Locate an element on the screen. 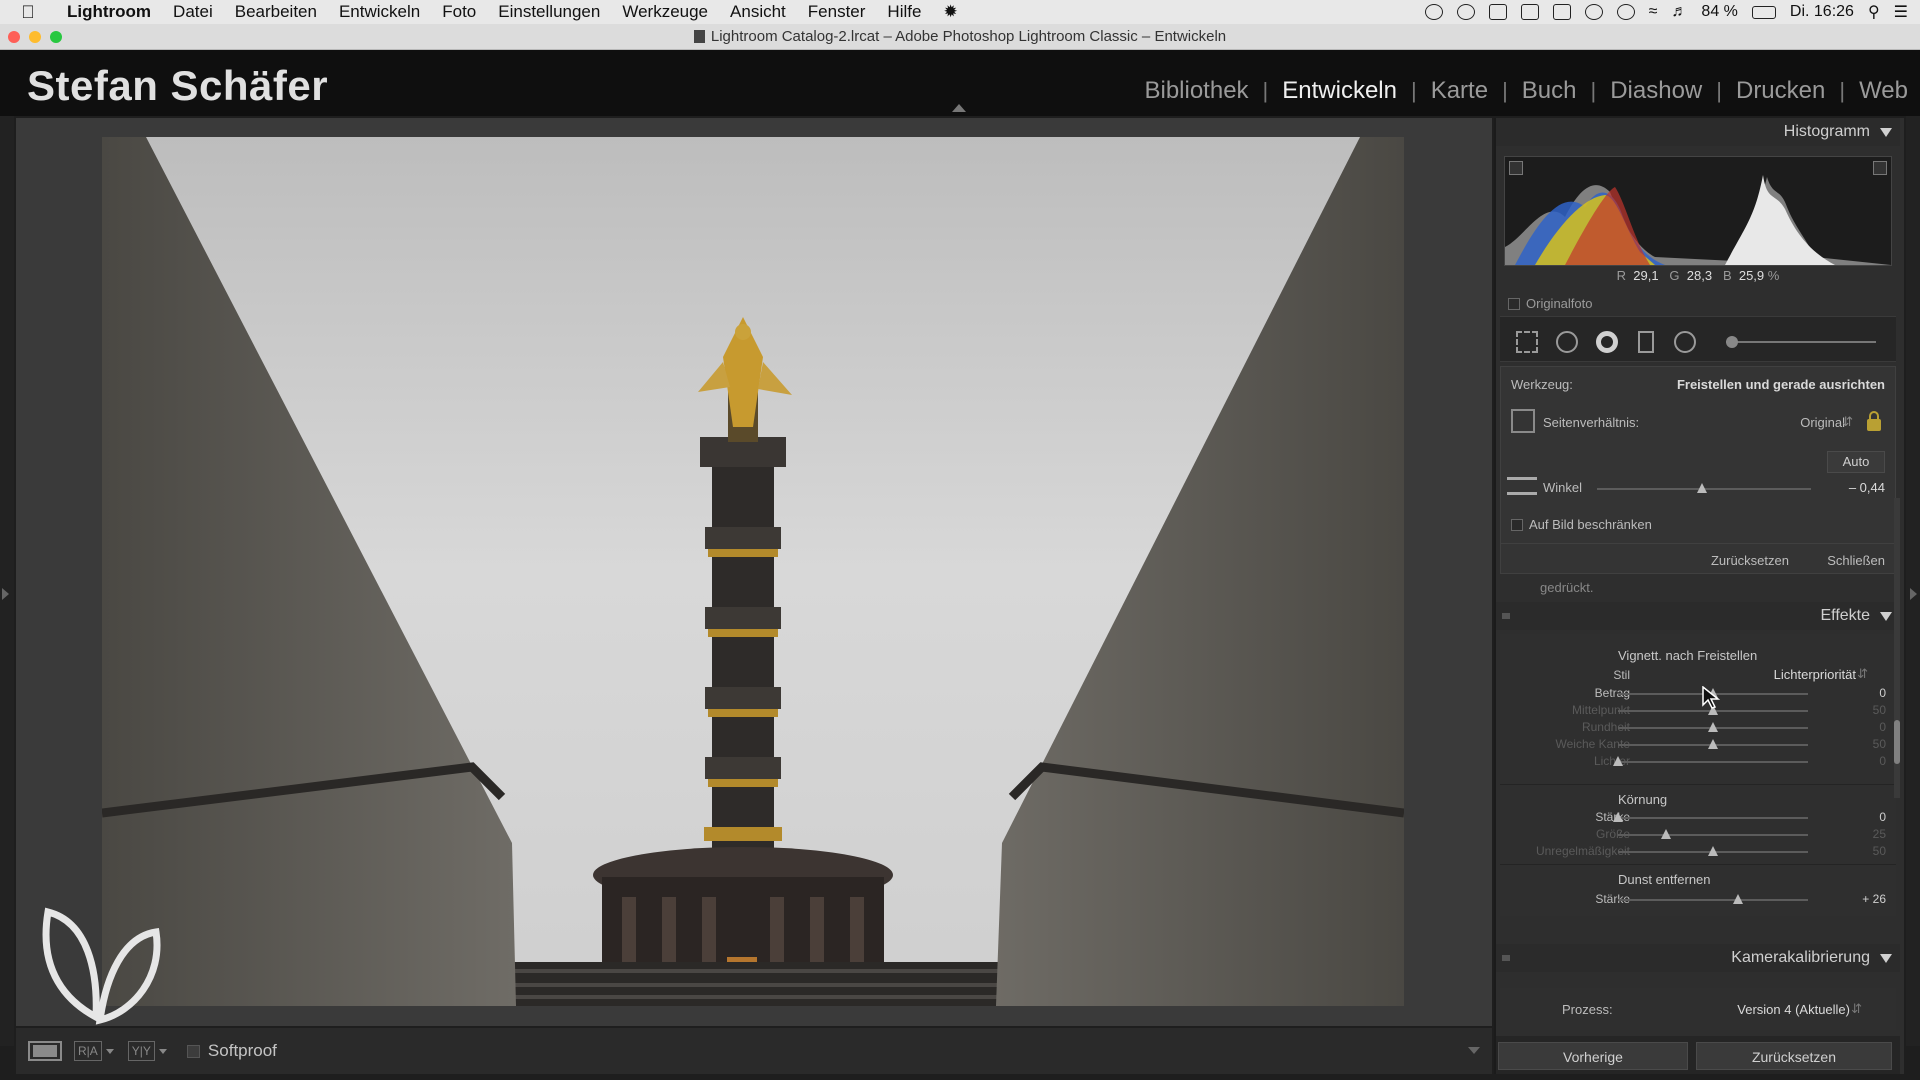 The height and width of the screenshot is (1080, 1920). creative-cloud-icon is located at coordinates (1433, 12).